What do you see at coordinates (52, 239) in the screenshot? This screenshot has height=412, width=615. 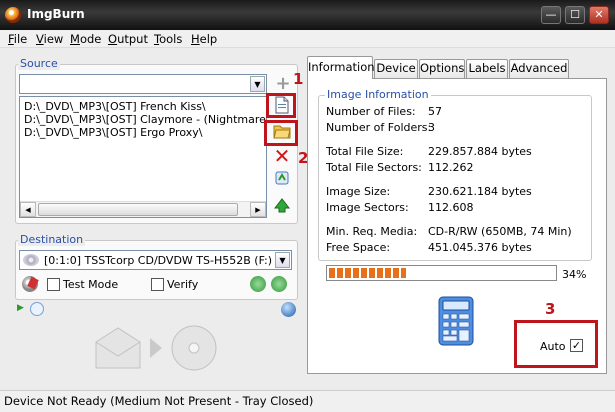 I see `destination-label: Destination` at bounding box center [52, 239].